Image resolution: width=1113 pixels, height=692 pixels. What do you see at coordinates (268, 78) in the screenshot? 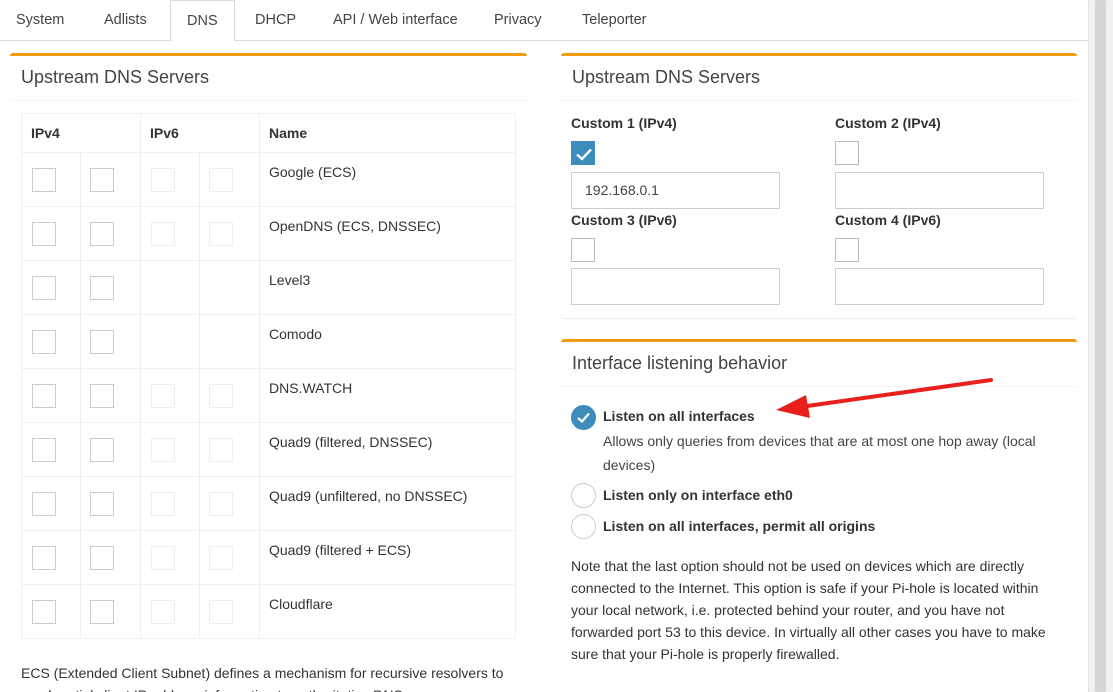
I see `upstream-dns-title: Upstream DNS Servers` at bounding box center [268, 78].